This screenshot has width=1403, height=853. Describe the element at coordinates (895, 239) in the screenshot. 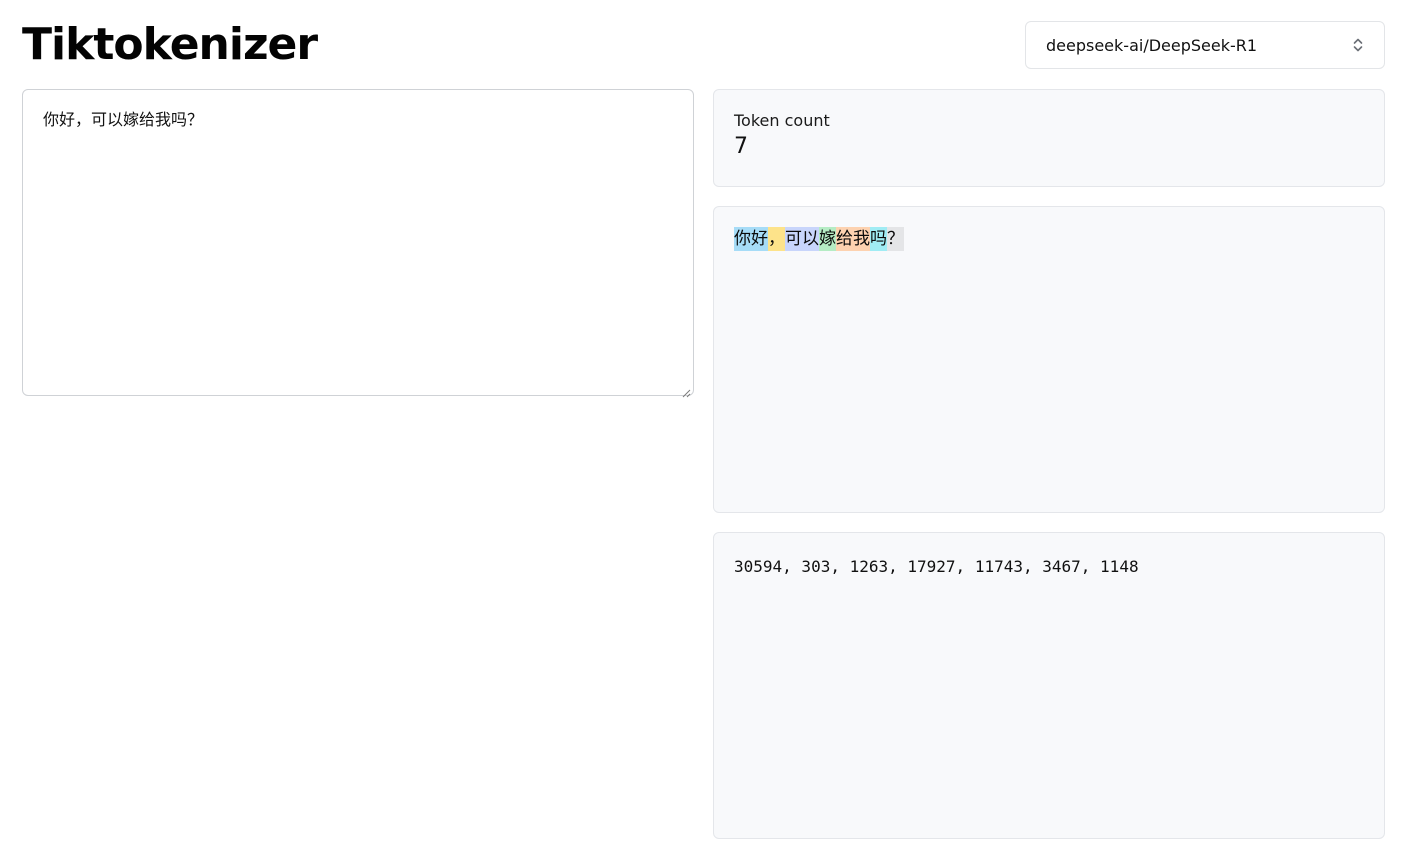

I see `token-chip: ？` at that location.